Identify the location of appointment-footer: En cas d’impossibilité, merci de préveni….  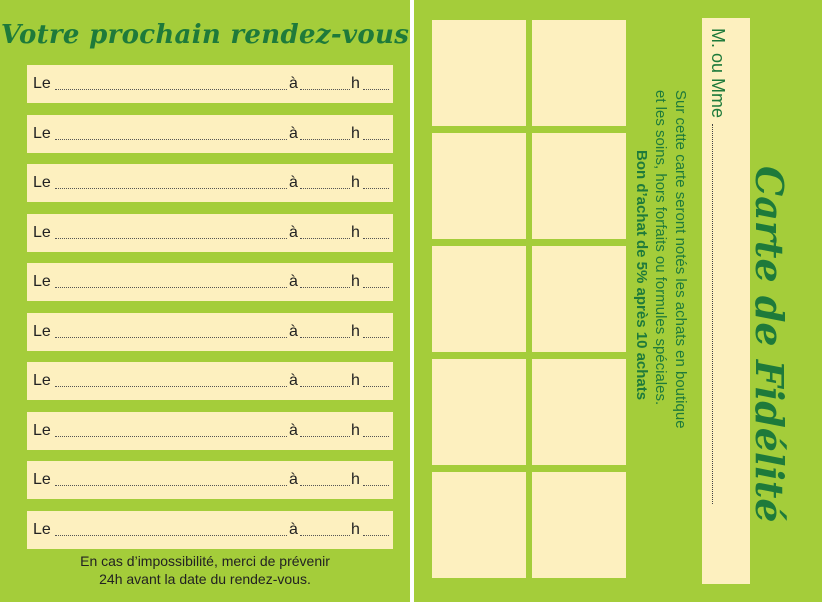
(205, 570).